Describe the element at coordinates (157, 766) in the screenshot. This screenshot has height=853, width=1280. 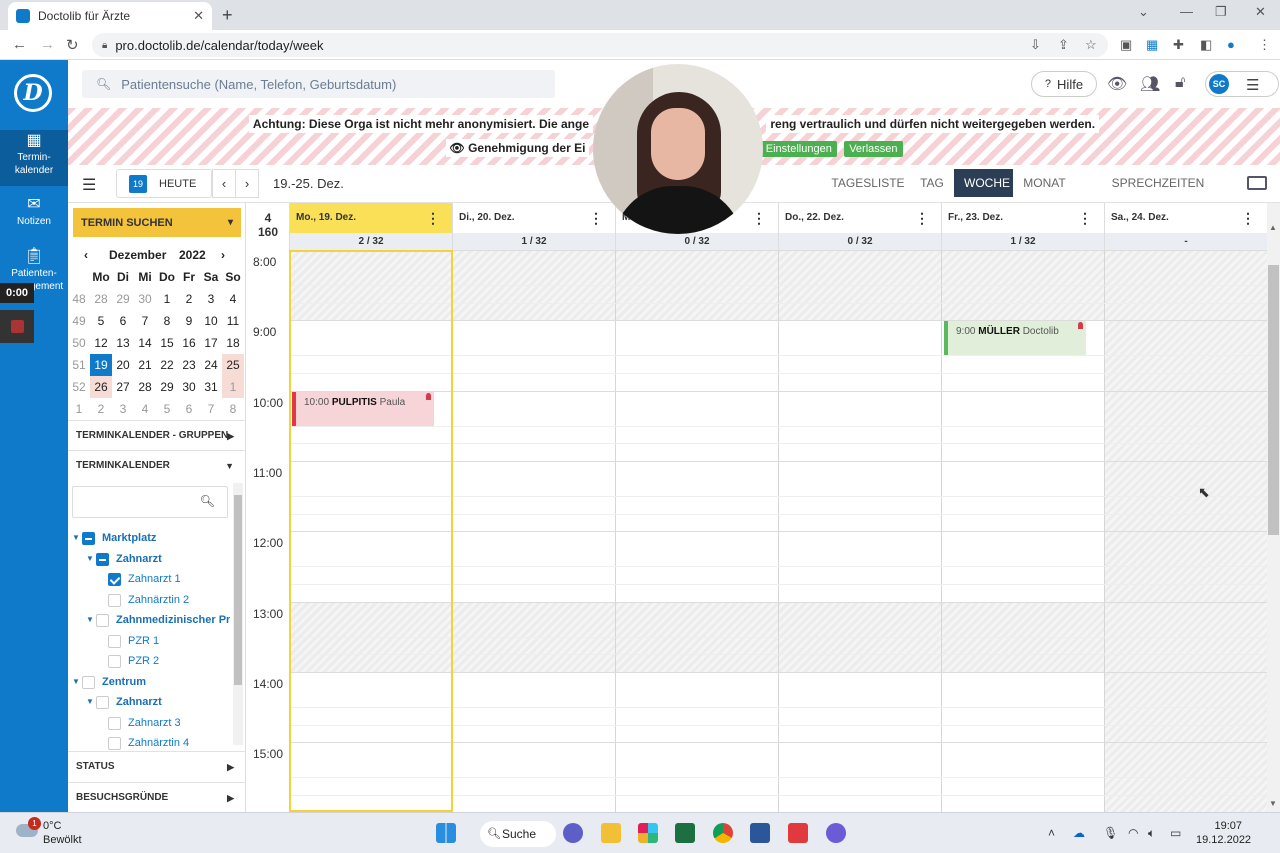
I see `section-status: STATUS ▶` at that location.